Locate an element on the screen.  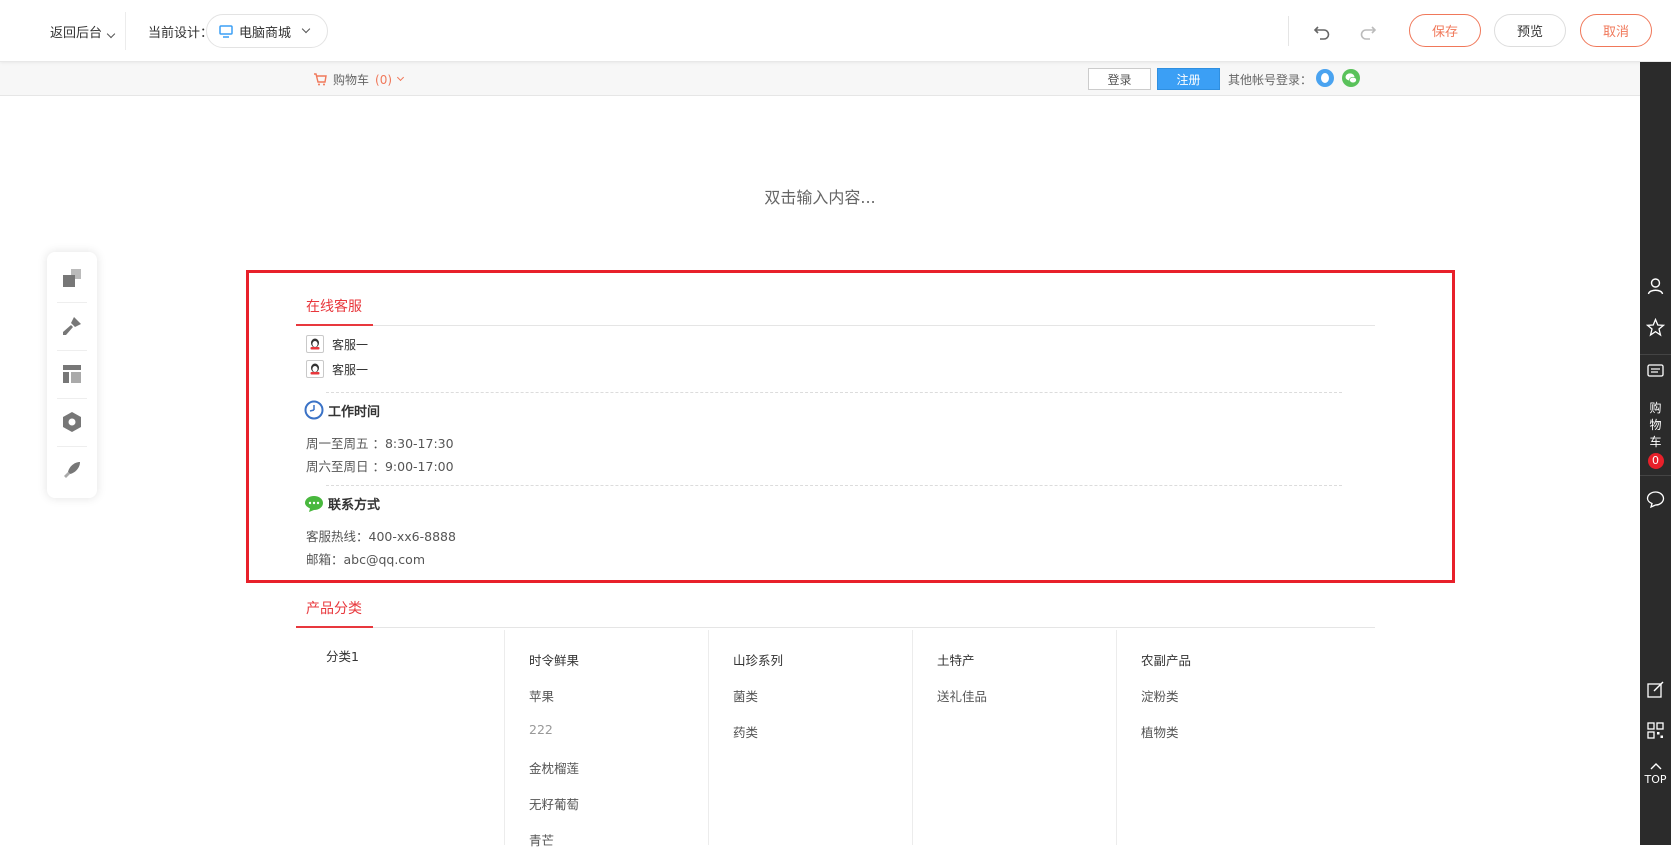
undo-icon is located at coordinates (1322, 31).